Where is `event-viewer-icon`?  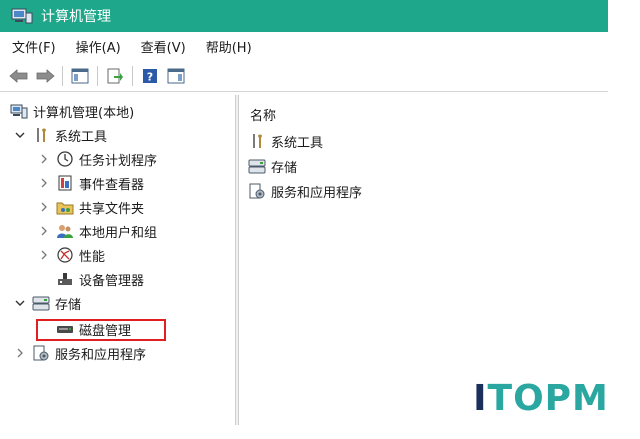 event-viewer-icon is located at coordinates (65, 183).